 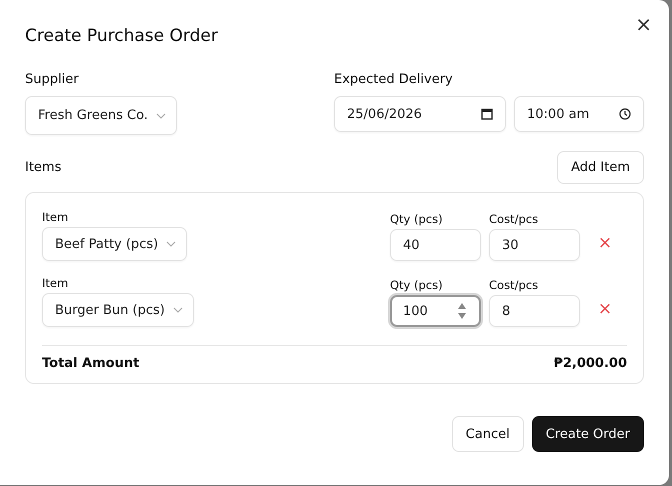 I want to click on add-item-button: Add Item, so click(x=600, y=167).